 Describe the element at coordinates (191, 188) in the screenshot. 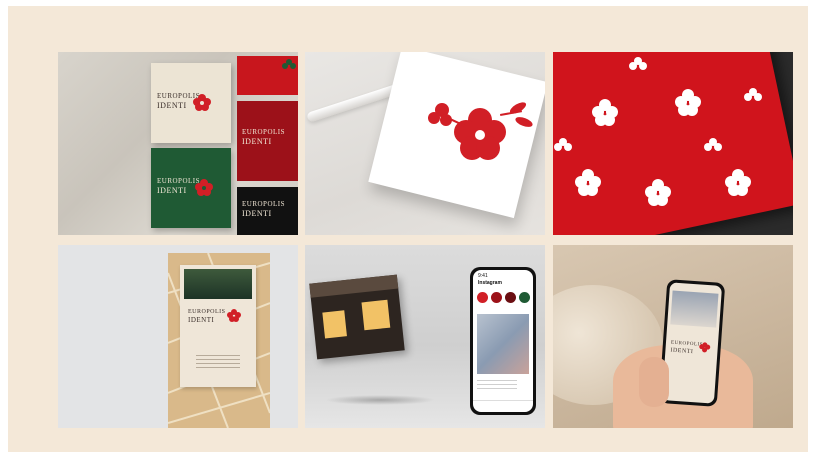

I see `green-card: EUROPOLIS IDENTI` at that location.